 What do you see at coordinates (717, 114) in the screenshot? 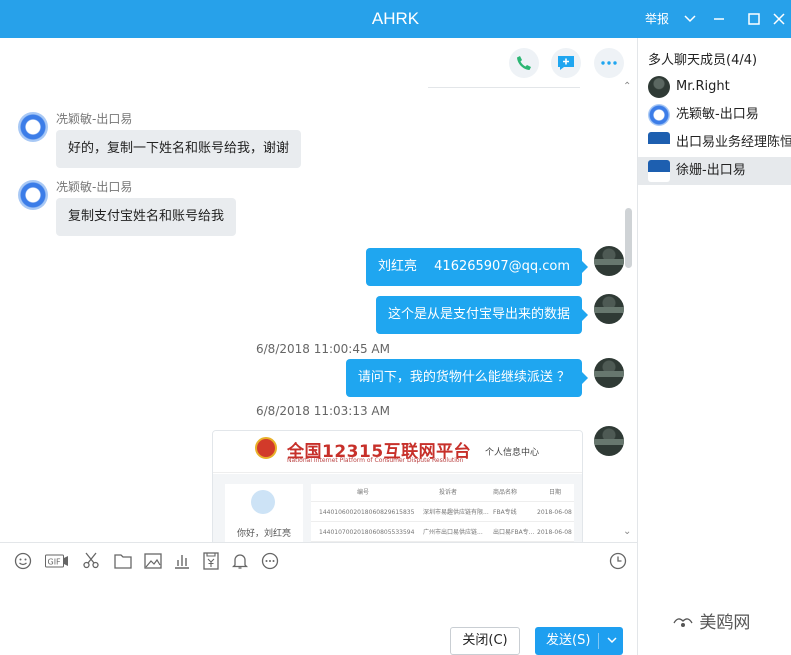
I see `member-name: 冼颖敏-出口易` at bounding box center [717, 114].